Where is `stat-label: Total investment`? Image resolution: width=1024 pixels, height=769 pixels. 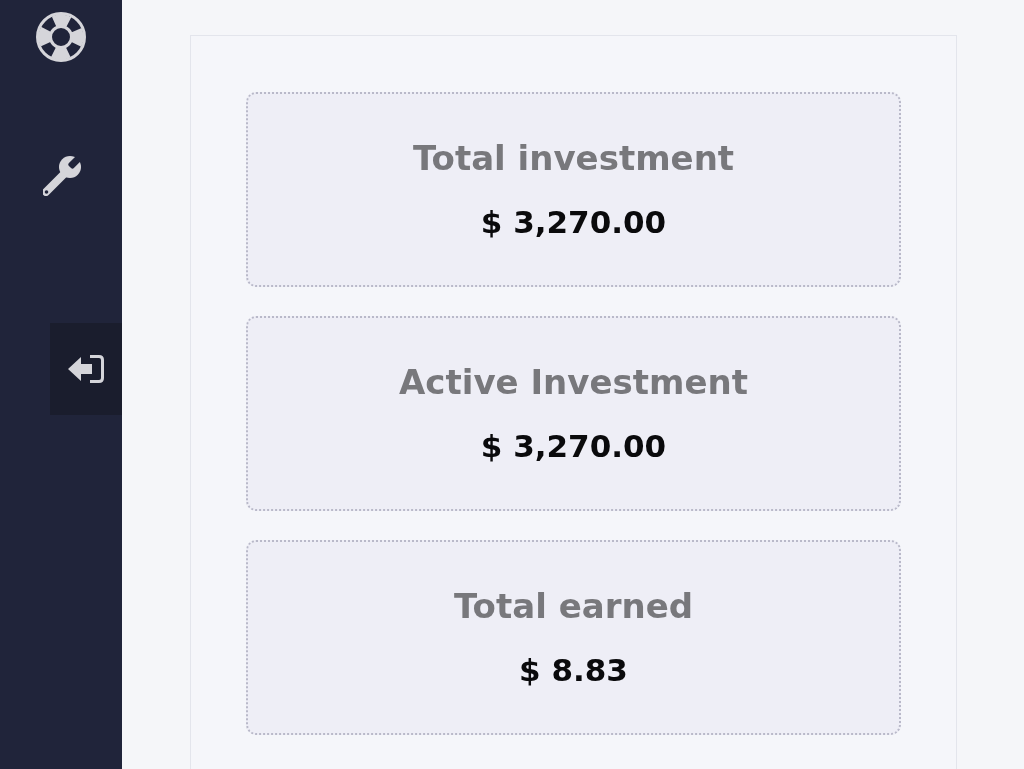
stat-label: Total investment is located at coordinates (573, 157).